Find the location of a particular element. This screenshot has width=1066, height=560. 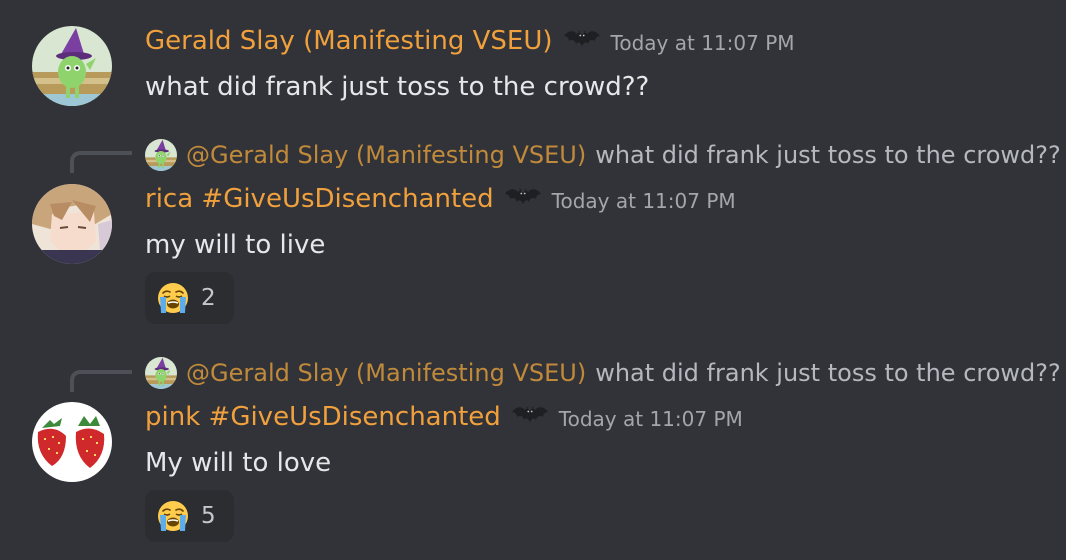

username: Gerald Slay (Manifesting VSEU) is located at coordinates (349, 41).